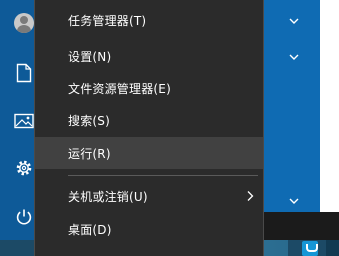  What do you see at coordinates (163, 175) in the screenshot?
I see `menu-separator` at bounding box center [163, 175].